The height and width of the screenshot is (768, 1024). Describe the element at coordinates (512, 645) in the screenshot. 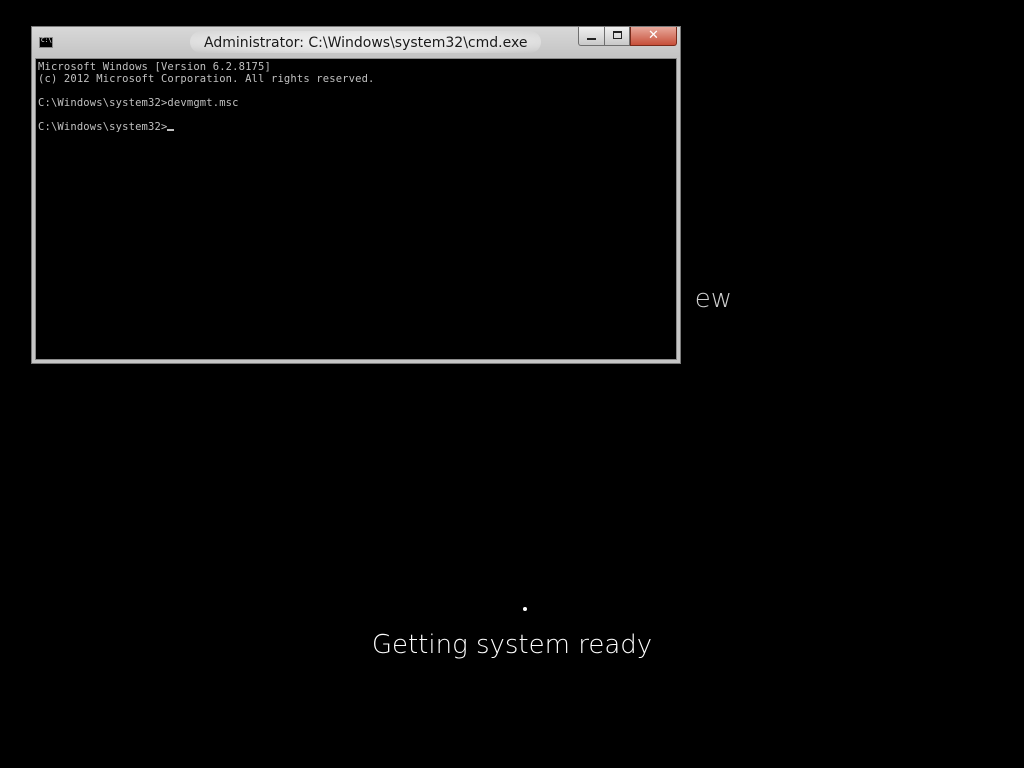

I see `status-message: Getting system ready` at that location.